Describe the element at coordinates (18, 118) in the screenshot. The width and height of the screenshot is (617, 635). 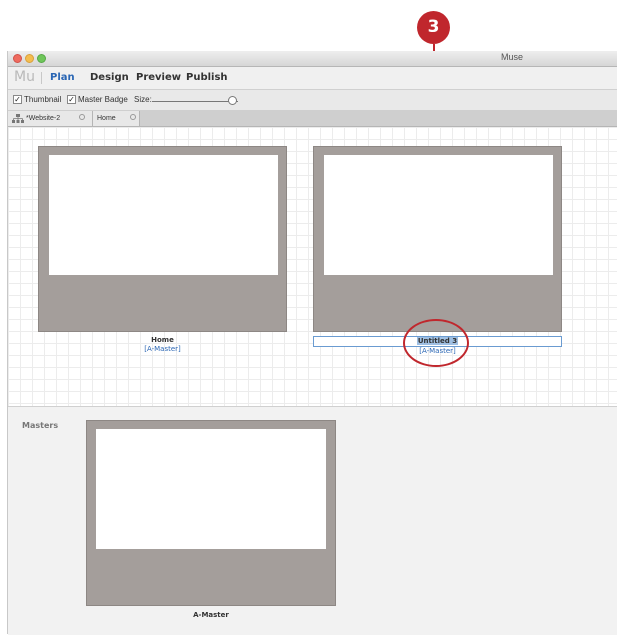
I see `sitemap-icon` at that location.